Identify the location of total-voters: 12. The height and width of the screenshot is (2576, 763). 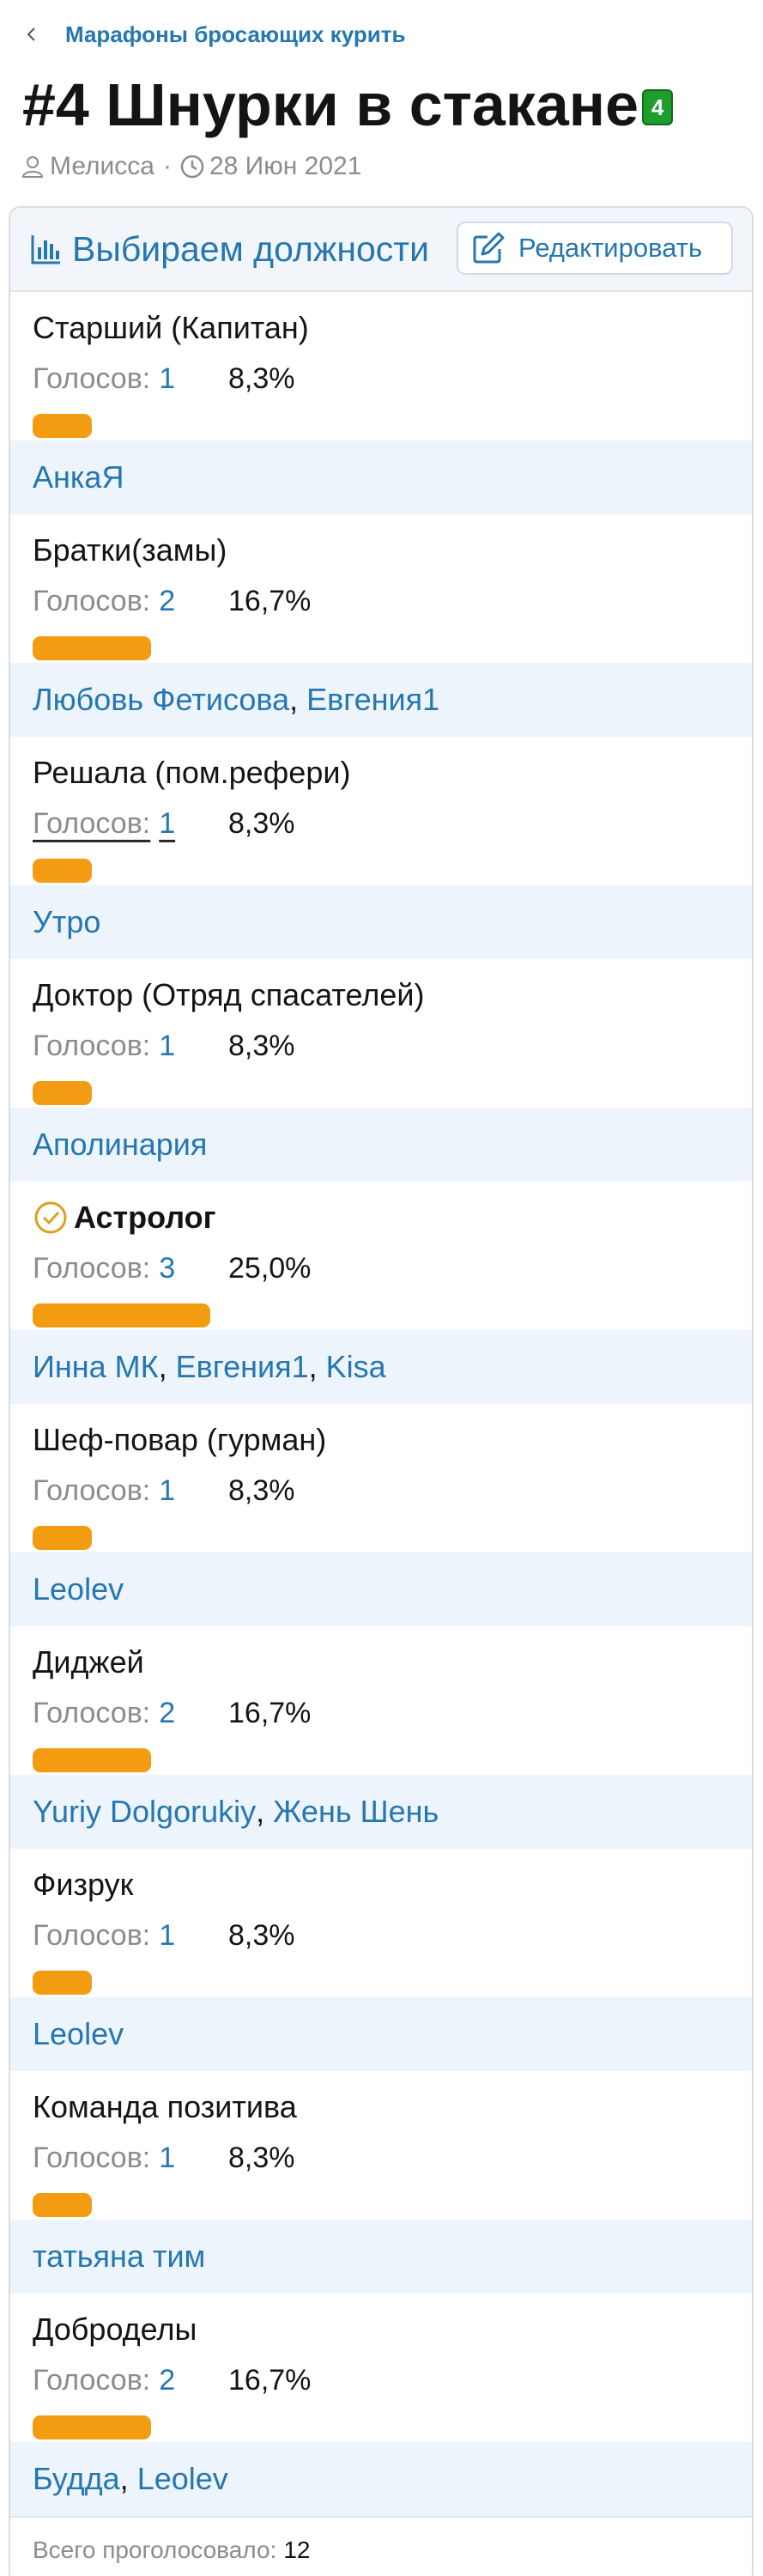
(297, 2550).